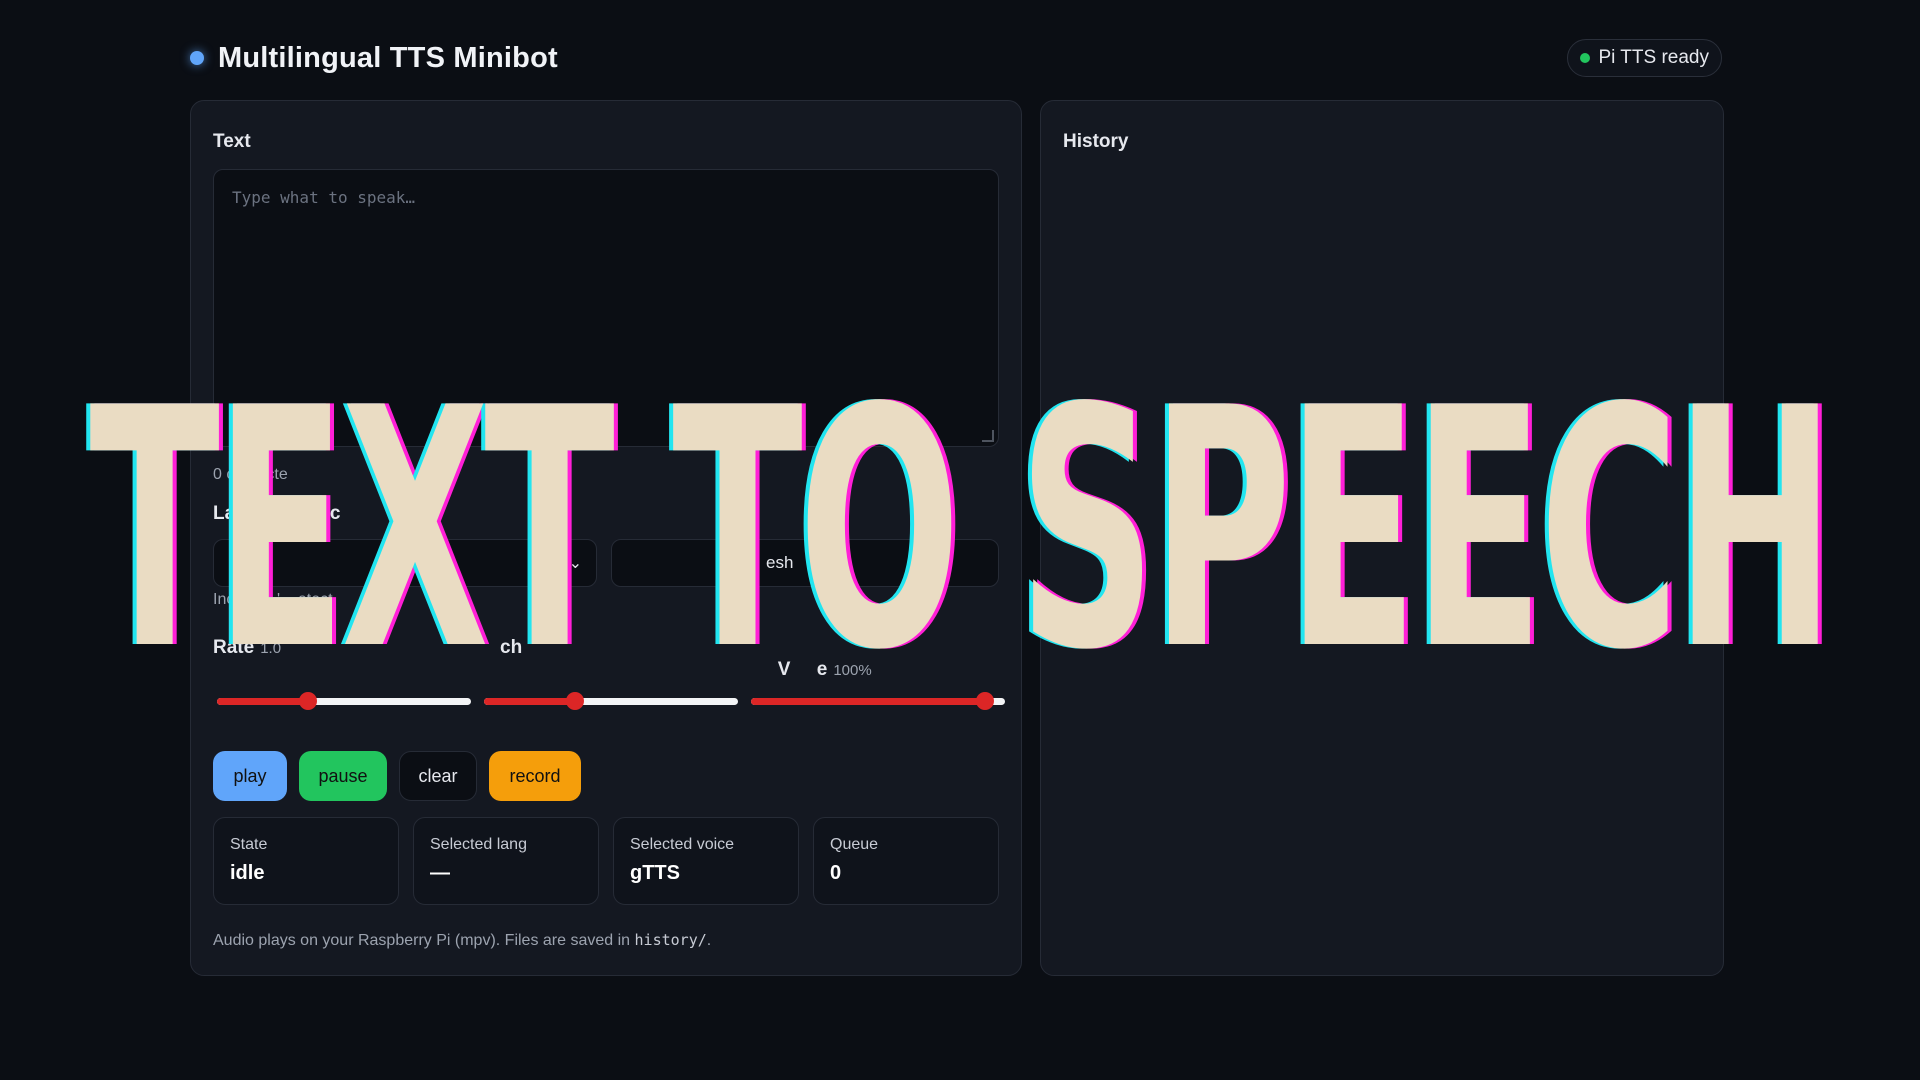 Image resolution: width=1920 pixels, height=1080 pixels. I want to click on rate-slider, so click(344, 701).